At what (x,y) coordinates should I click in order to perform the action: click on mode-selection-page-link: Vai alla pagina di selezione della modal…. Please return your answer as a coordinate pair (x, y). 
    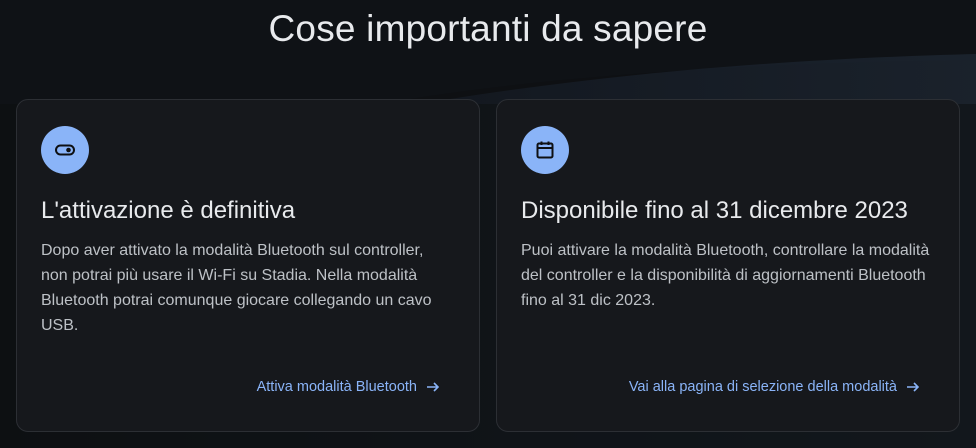
    Looking at the image, I should click on (775, 387).